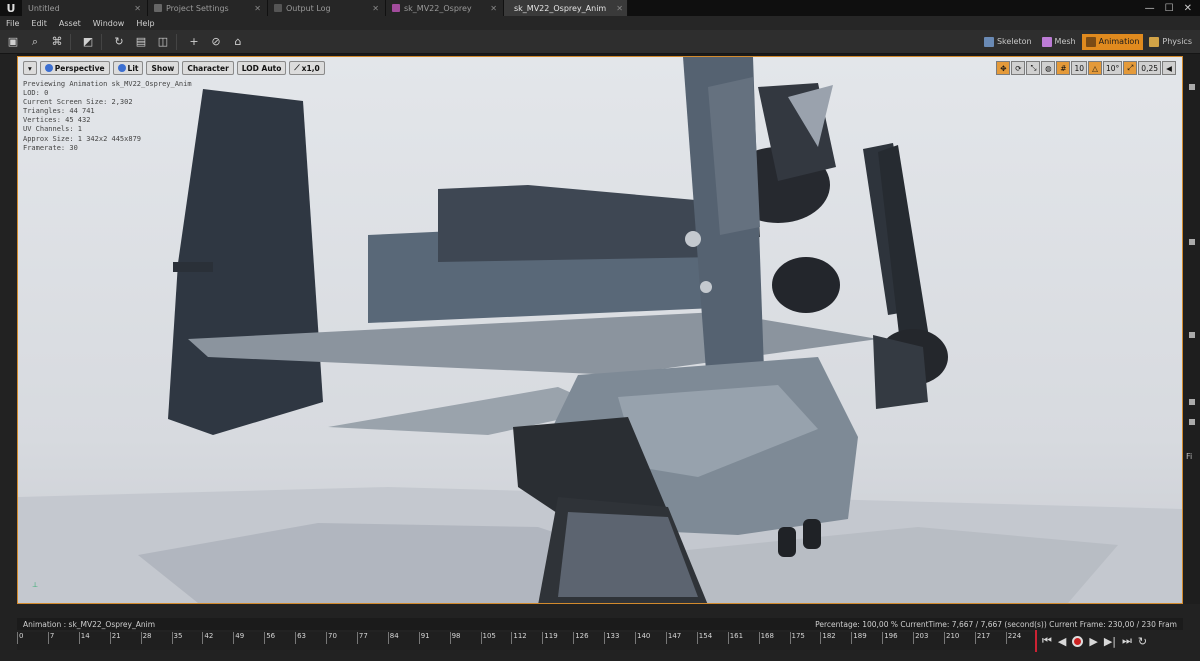 The height and width of the screenshot is (661, 1200). Describe the element at coordinates (141, 42) in the screenshot. I see `apply-compression-icon: ▤` at that location.